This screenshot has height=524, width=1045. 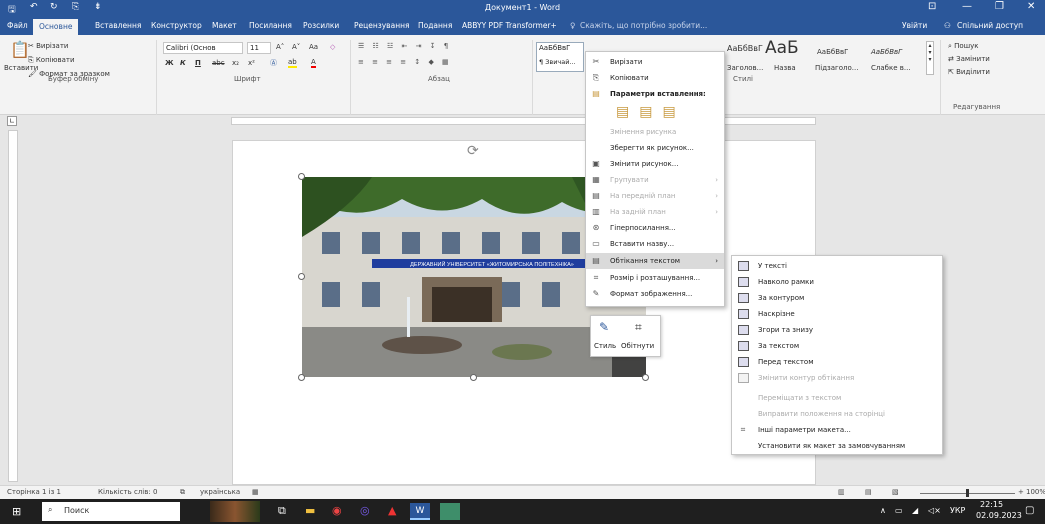 What do you see at coordinates (999, 515) in the screenshot?
I see `clock-date: 02.09.2023` at bounding box center [999, 515].